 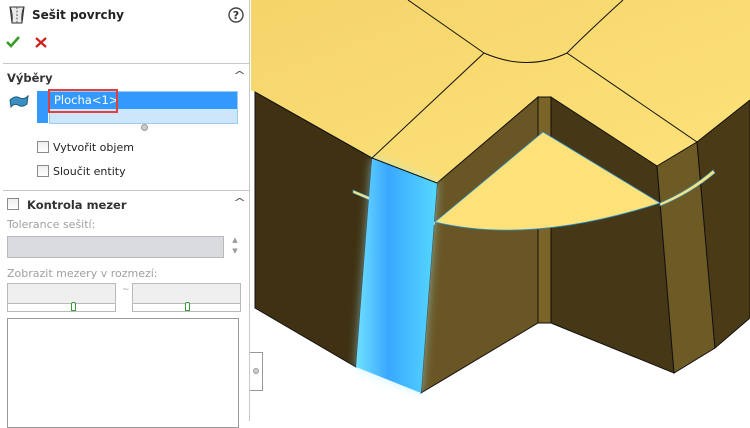 I want to click on range-max-slider, so click(x=186, y=306).